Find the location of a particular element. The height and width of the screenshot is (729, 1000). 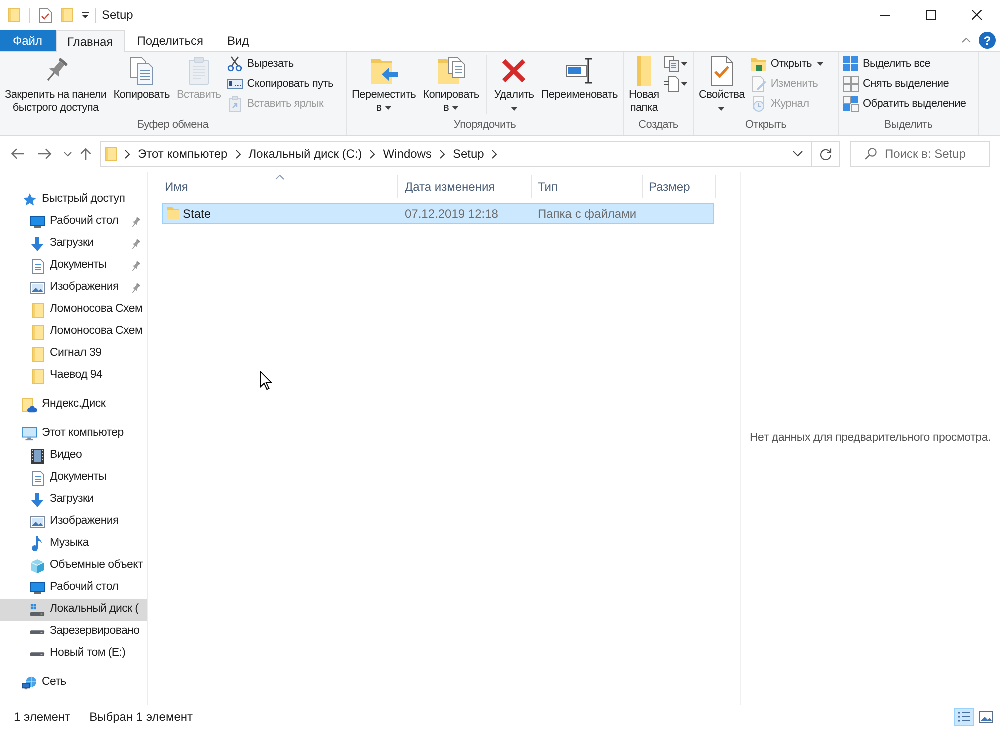

copy-to-button: Копировать в is located at coordinates (451, 85).